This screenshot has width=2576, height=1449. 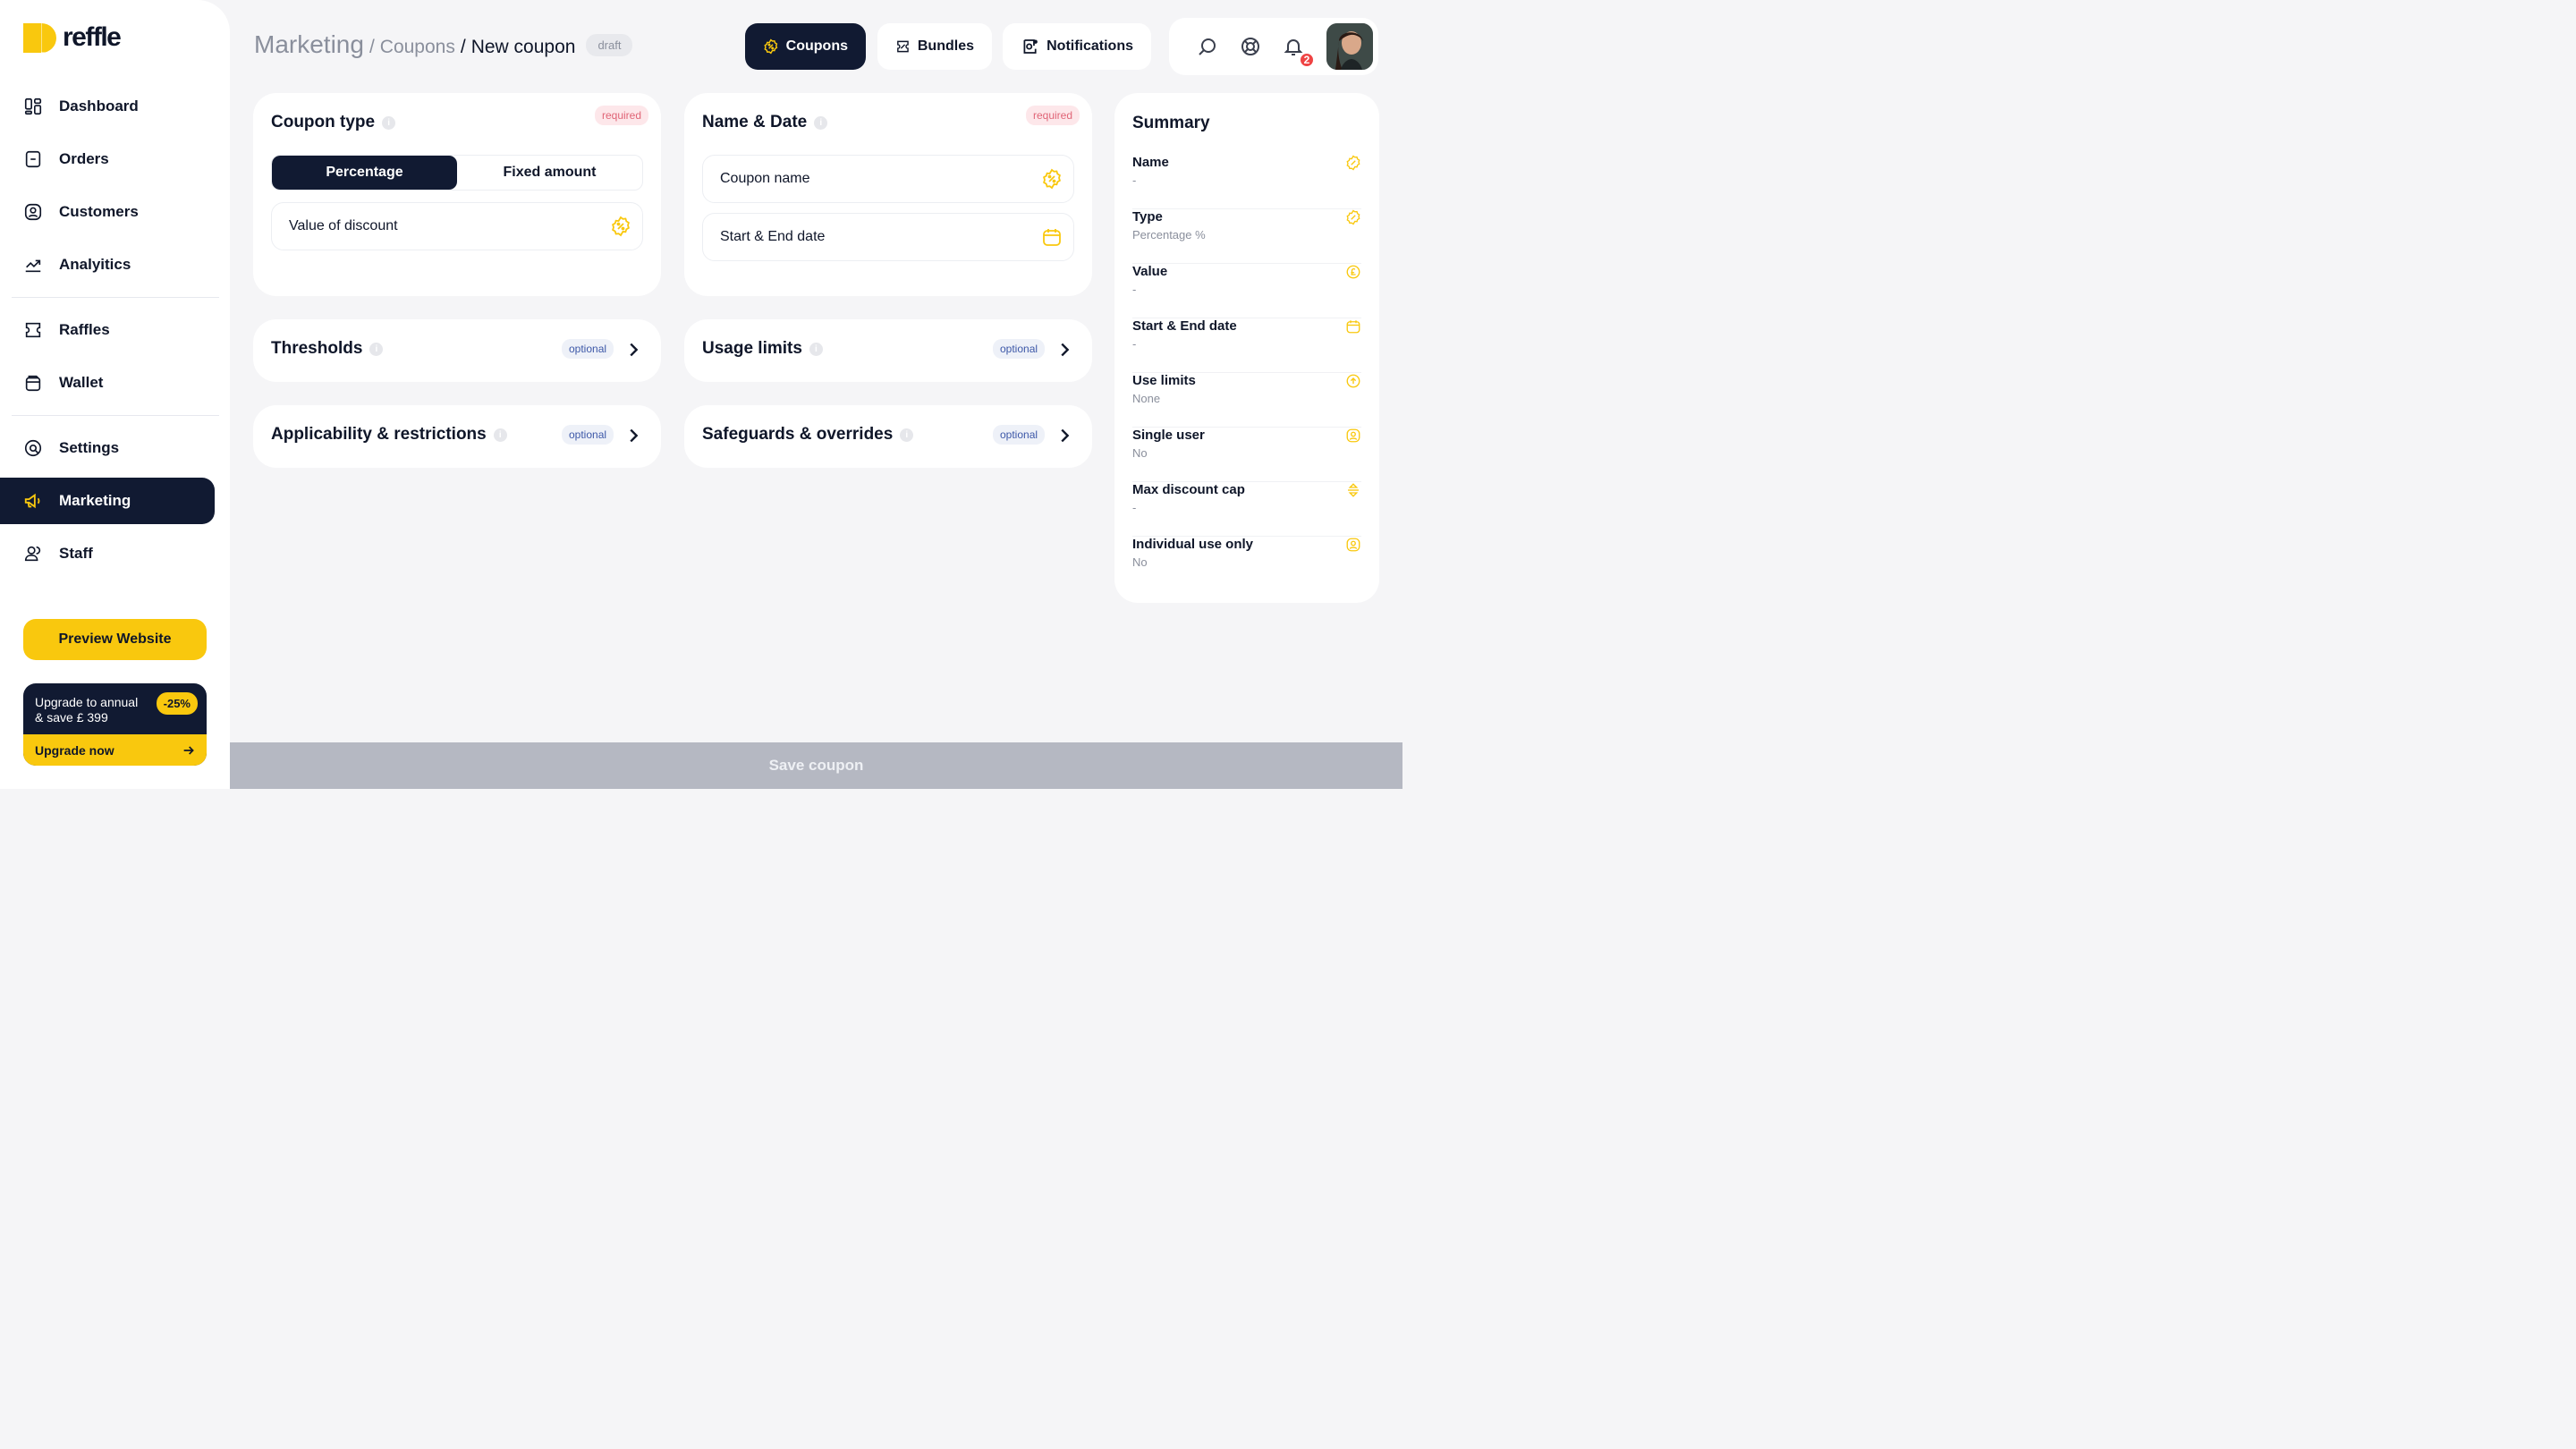 What do you see at coordinates (945, 46) in the screenshot?
I see `tab-label: Bundles` at bounding box center [945, 46].